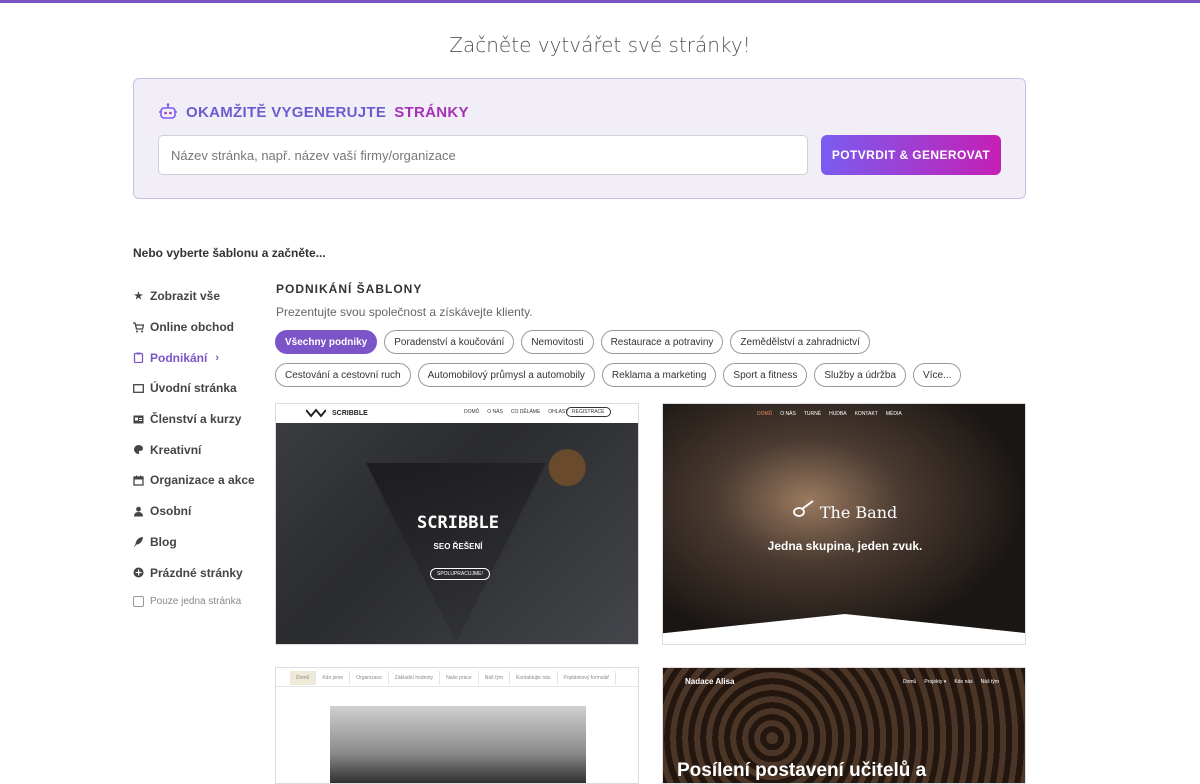  What do you see at coordinates (935, 682) in the screenshot?
I see `template-nav-link: Projekty ▾` at bounding box center [935, 682].